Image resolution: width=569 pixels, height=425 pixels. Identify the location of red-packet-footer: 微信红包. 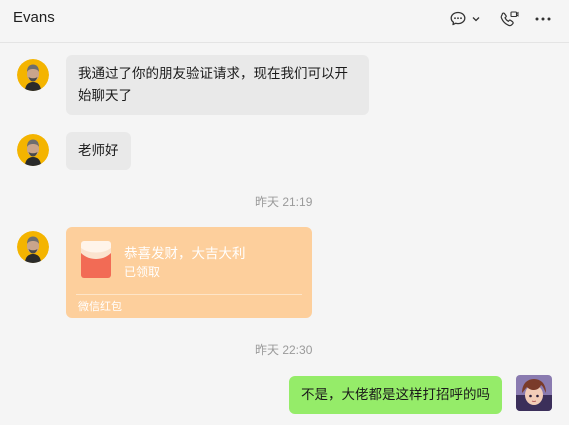
(100, 306).